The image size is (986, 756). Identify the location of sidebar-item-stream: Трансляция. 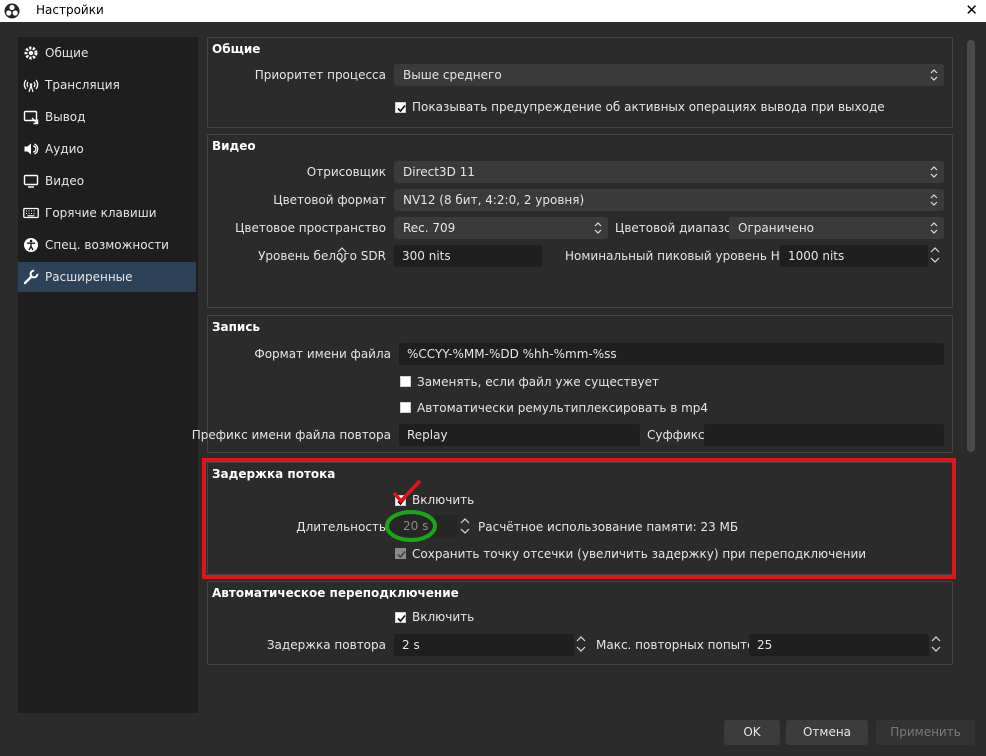
(107, 85).